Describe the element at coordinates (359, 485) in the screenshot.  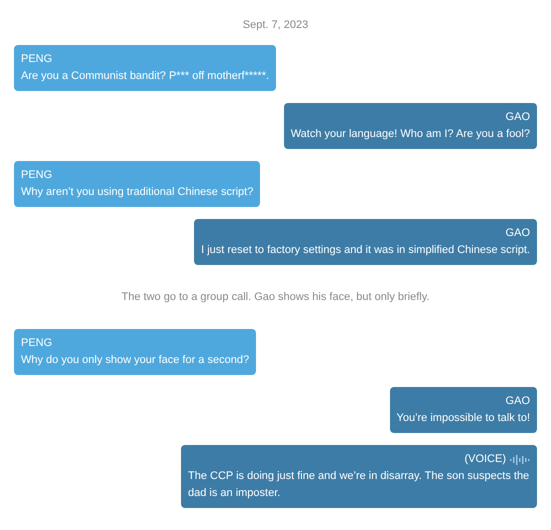
I see `message-text: The CCP is doing just fine and we’re in disarray. The son suspects the dad is an imposter.` at that location.